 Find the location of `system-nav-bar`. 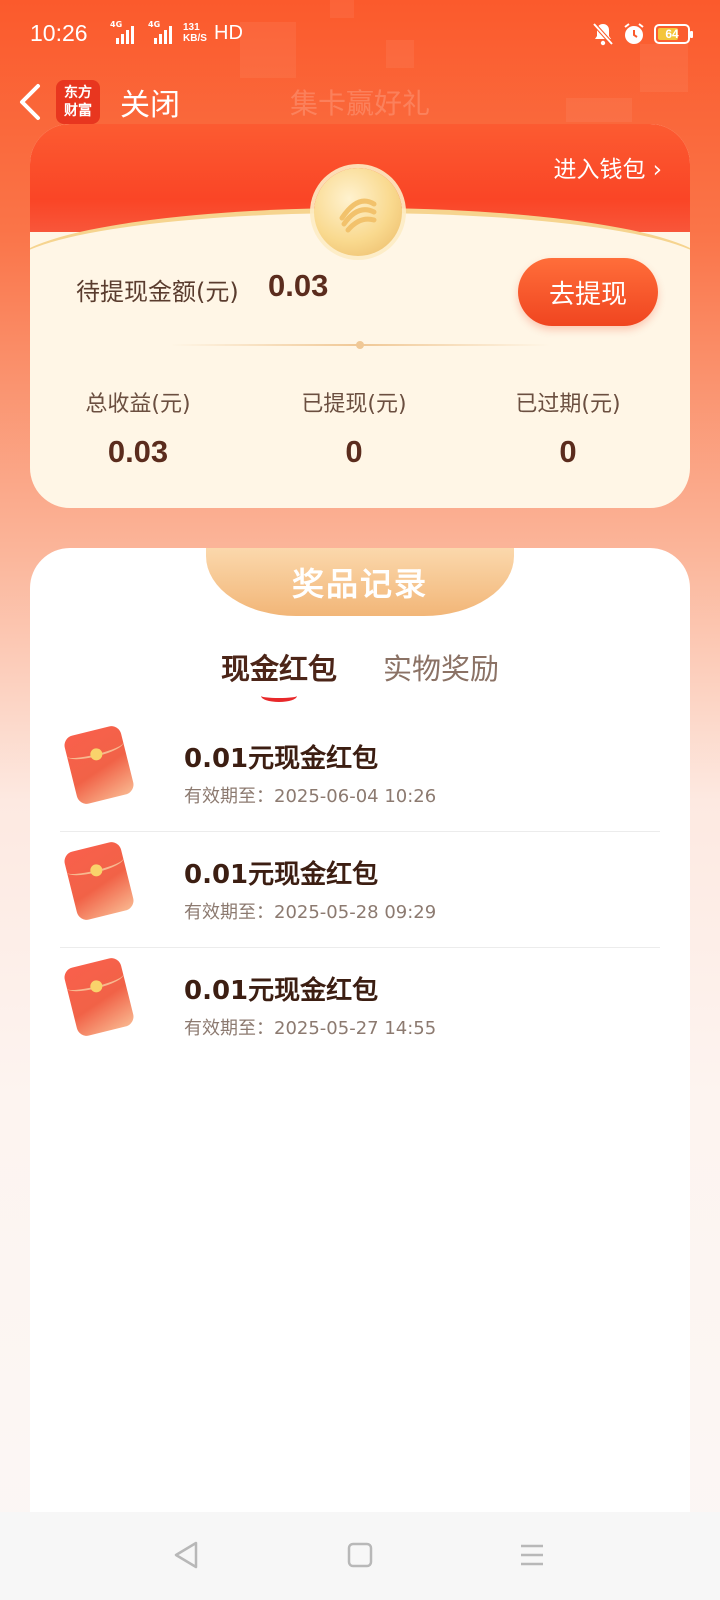

system-nav-bar is located at coordinates (360, 1556).